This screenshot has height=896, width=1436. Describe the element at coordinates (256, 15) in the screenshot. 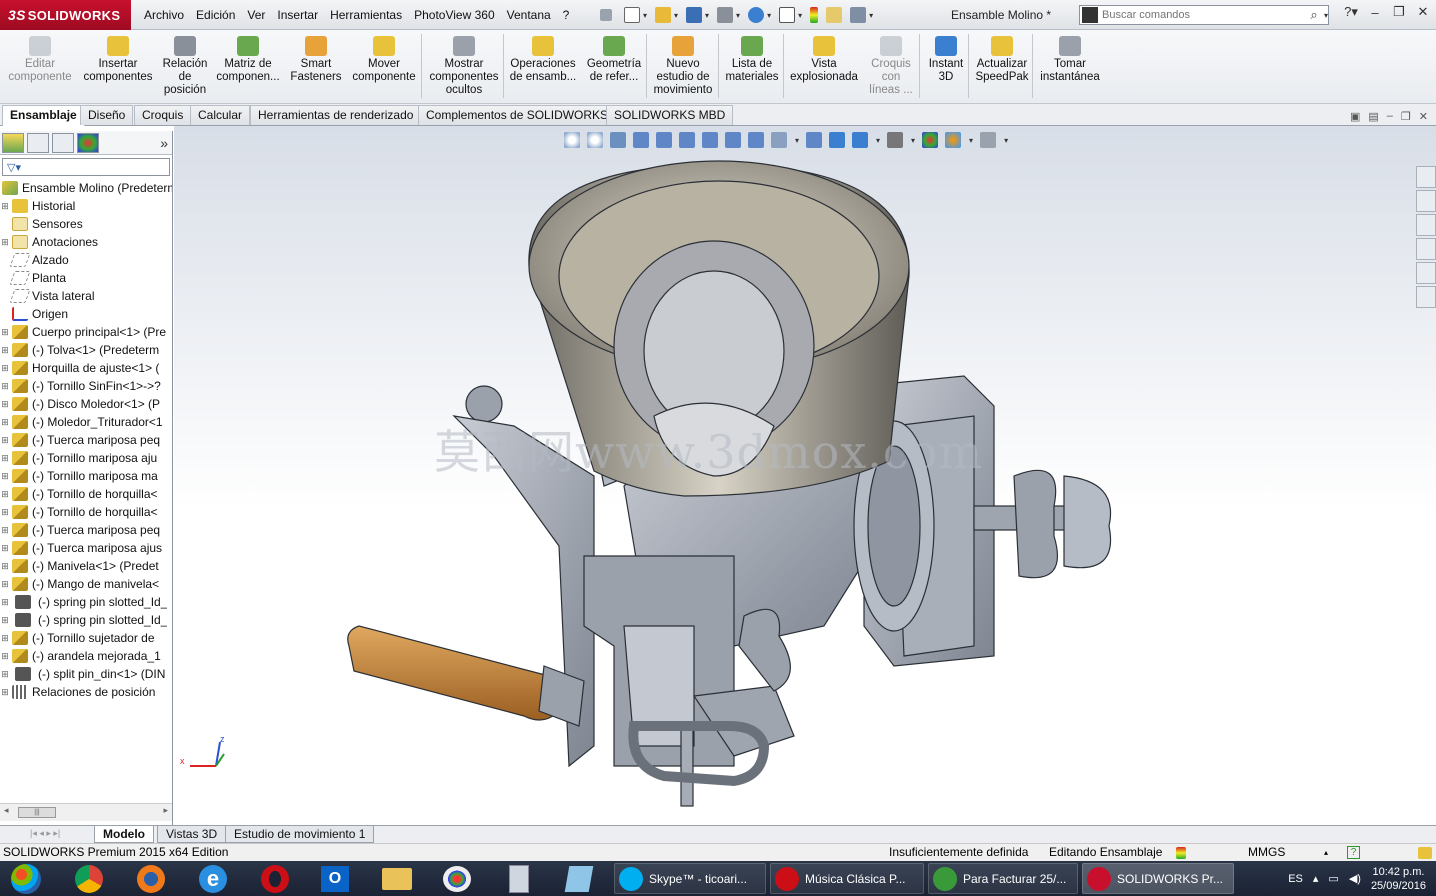

I see `menu-2: Ver` at that location.